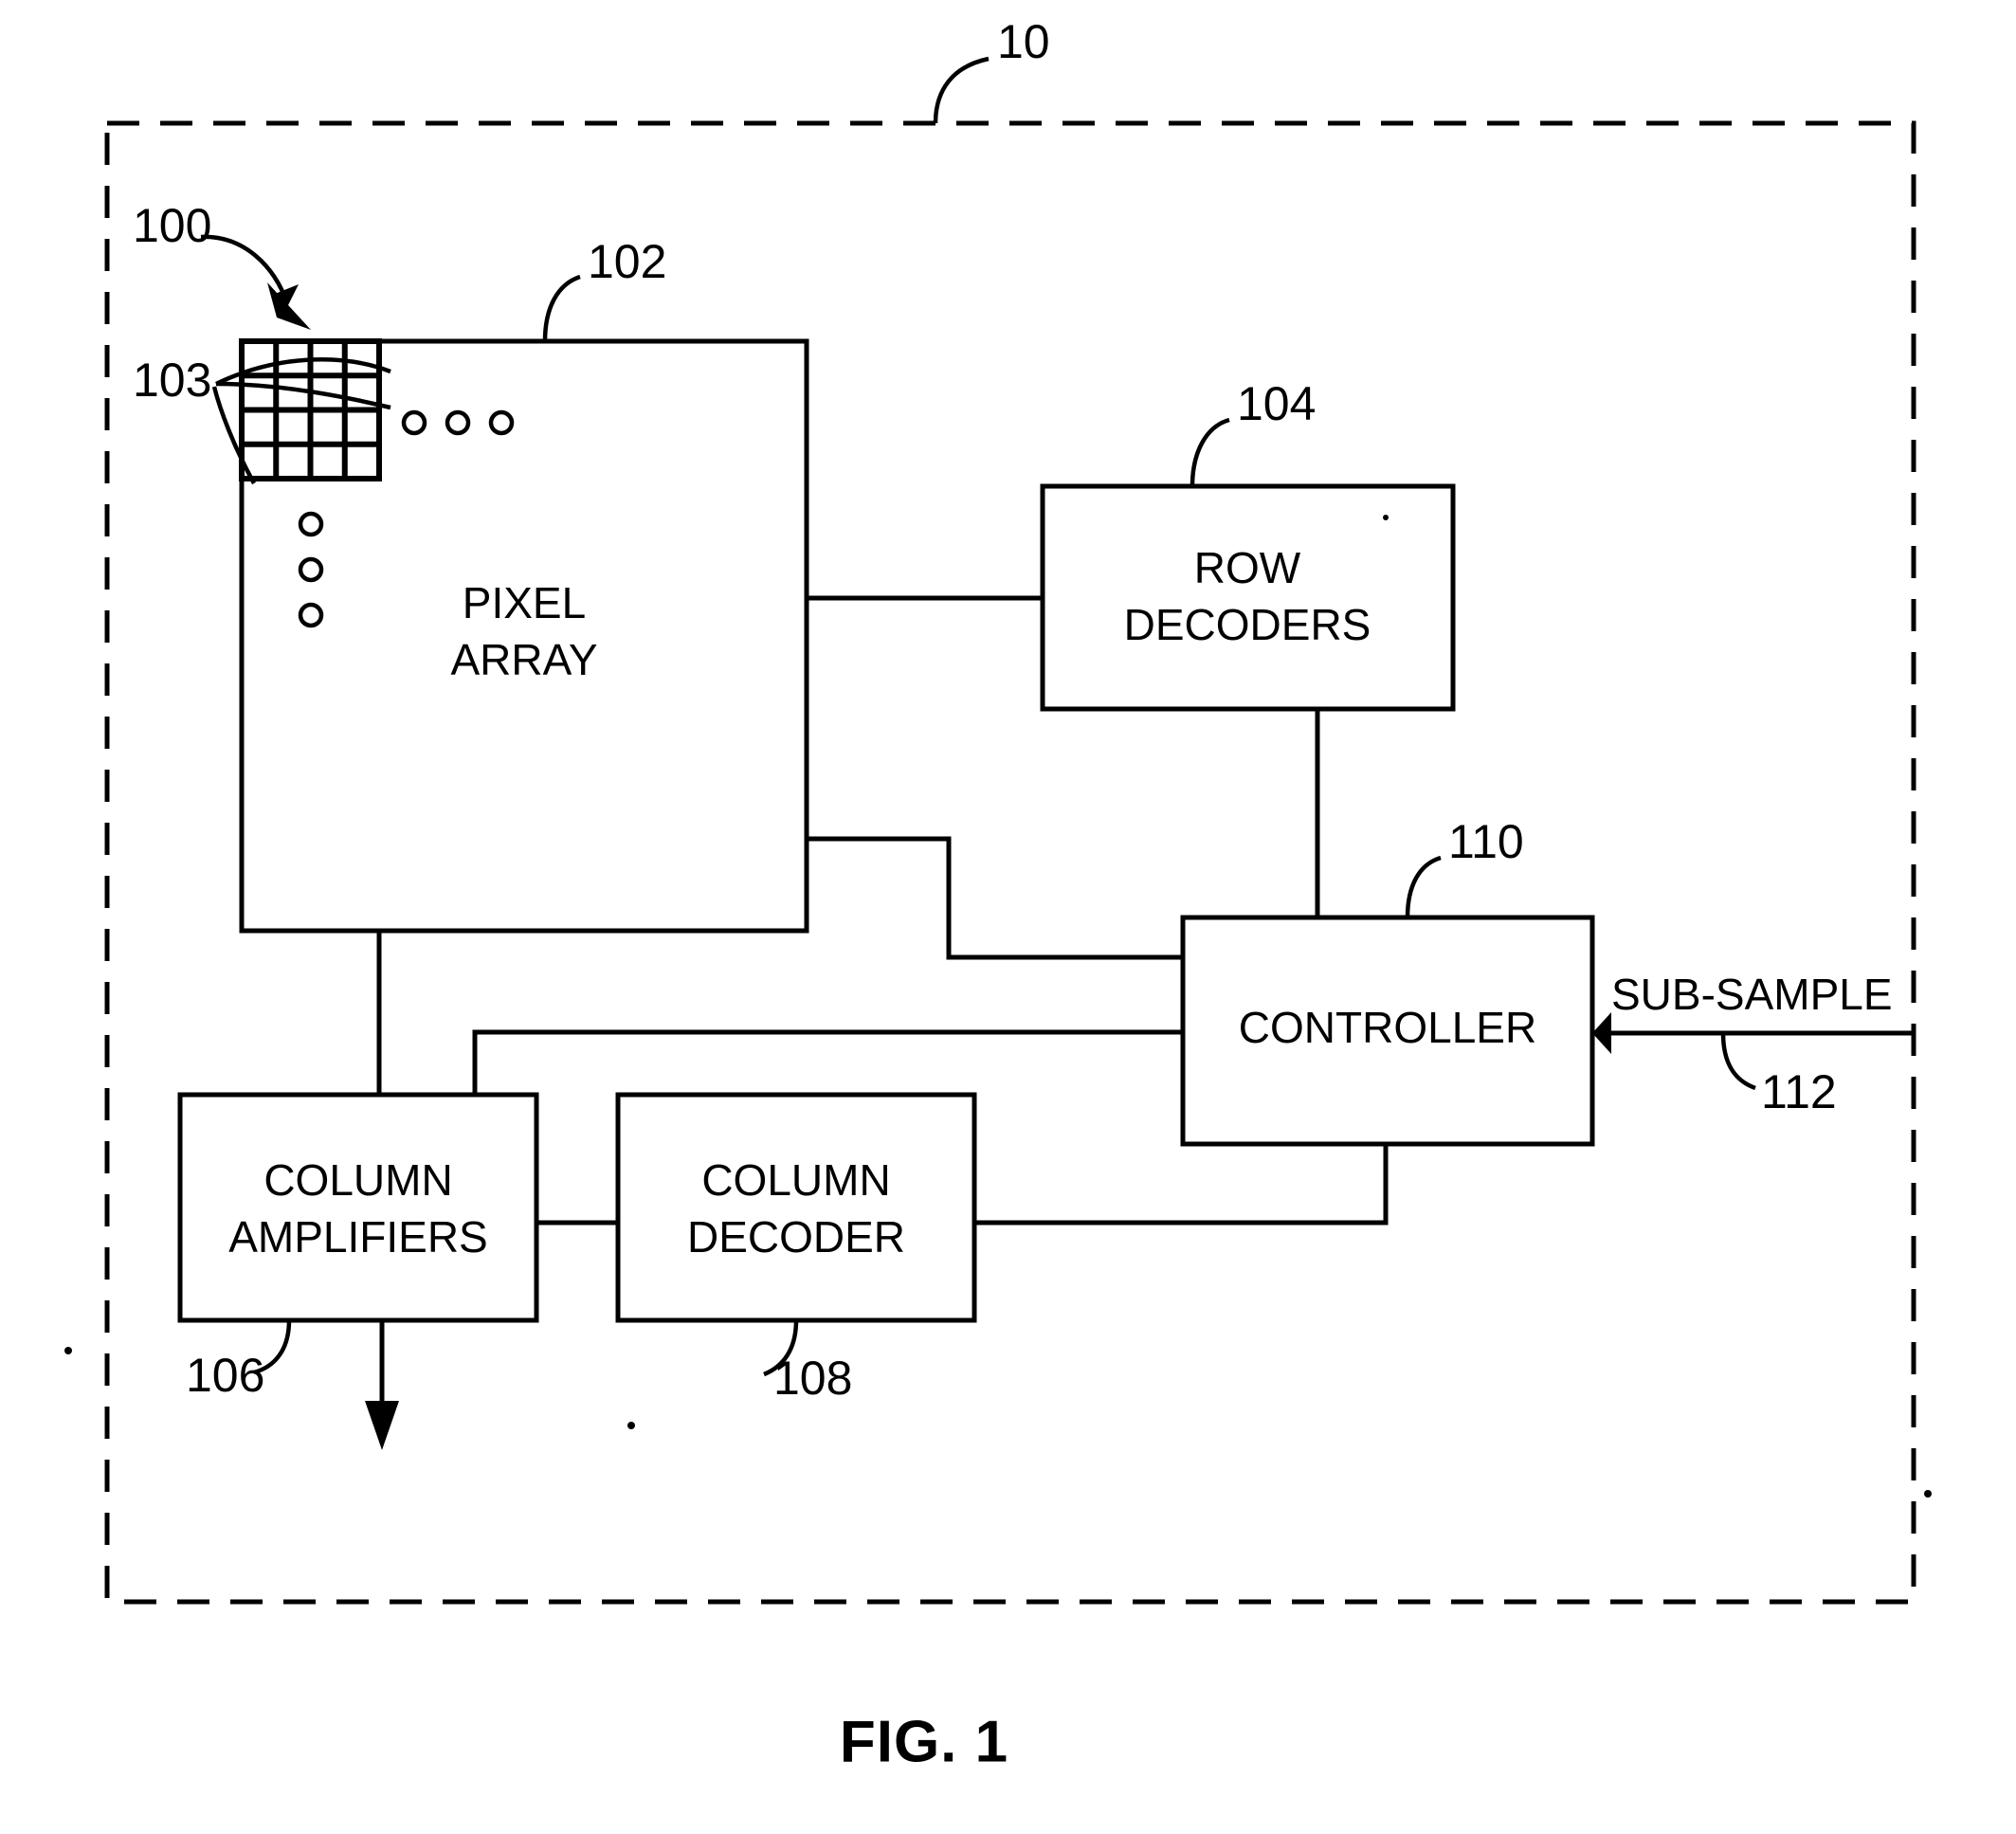 The height and width of the screenshot is (1834, 2016). What do you see at coordinates (1752, 994) in the screenshot?
I see `sub-sample-label: SUB-SAMPLE` at bounding box center [1752, 994].